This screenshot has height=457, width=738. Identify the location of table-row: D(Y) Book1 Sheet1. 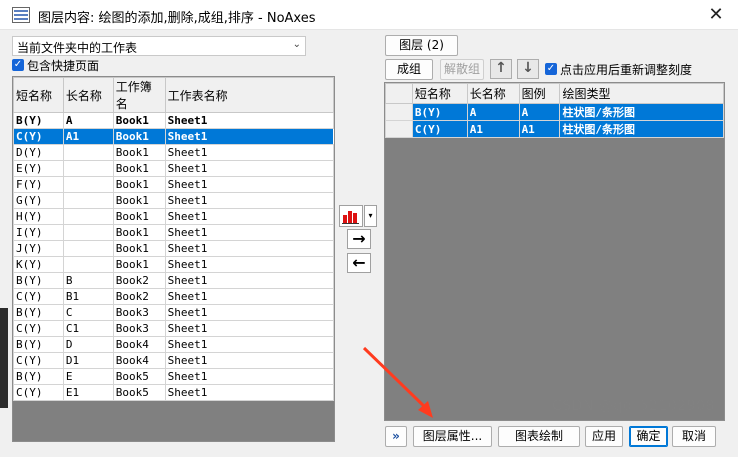
(173, 152).